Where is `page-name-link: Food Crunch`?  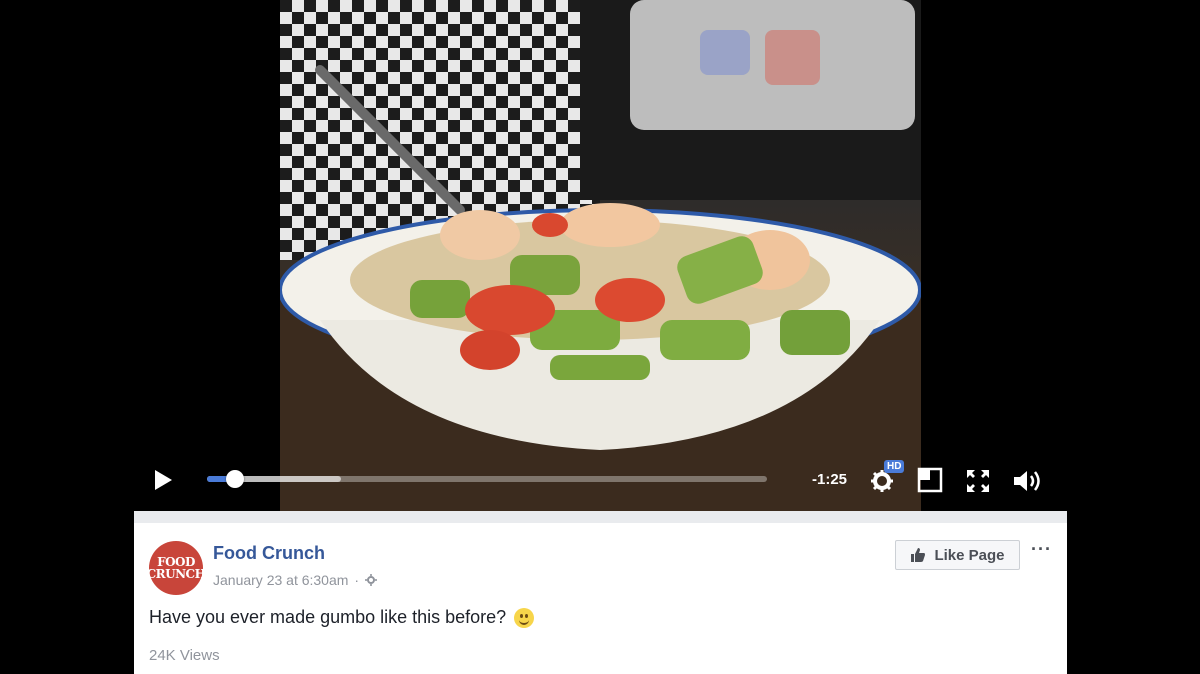
page-name-link: Food Crunch is located at coordinates (269, 553).